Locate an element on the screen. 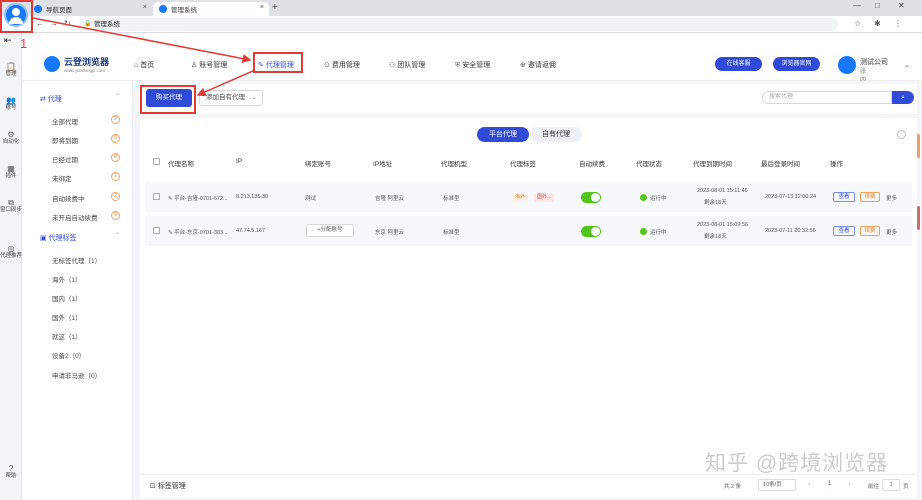 Image resolution: width=922 pixels, height=500 pixels. annotation-arrows is located at coordinates (144, 57).